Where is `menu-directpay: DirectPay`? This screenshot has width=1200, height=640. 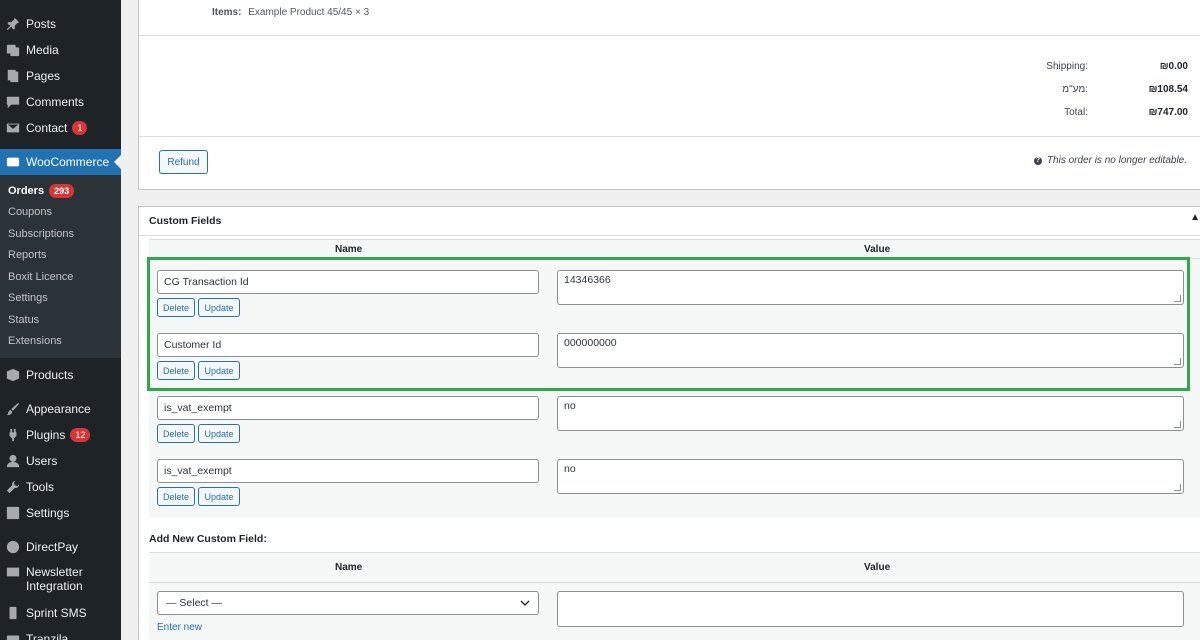 menu-directpay: DirectPay is located at coordinates (60, 547).